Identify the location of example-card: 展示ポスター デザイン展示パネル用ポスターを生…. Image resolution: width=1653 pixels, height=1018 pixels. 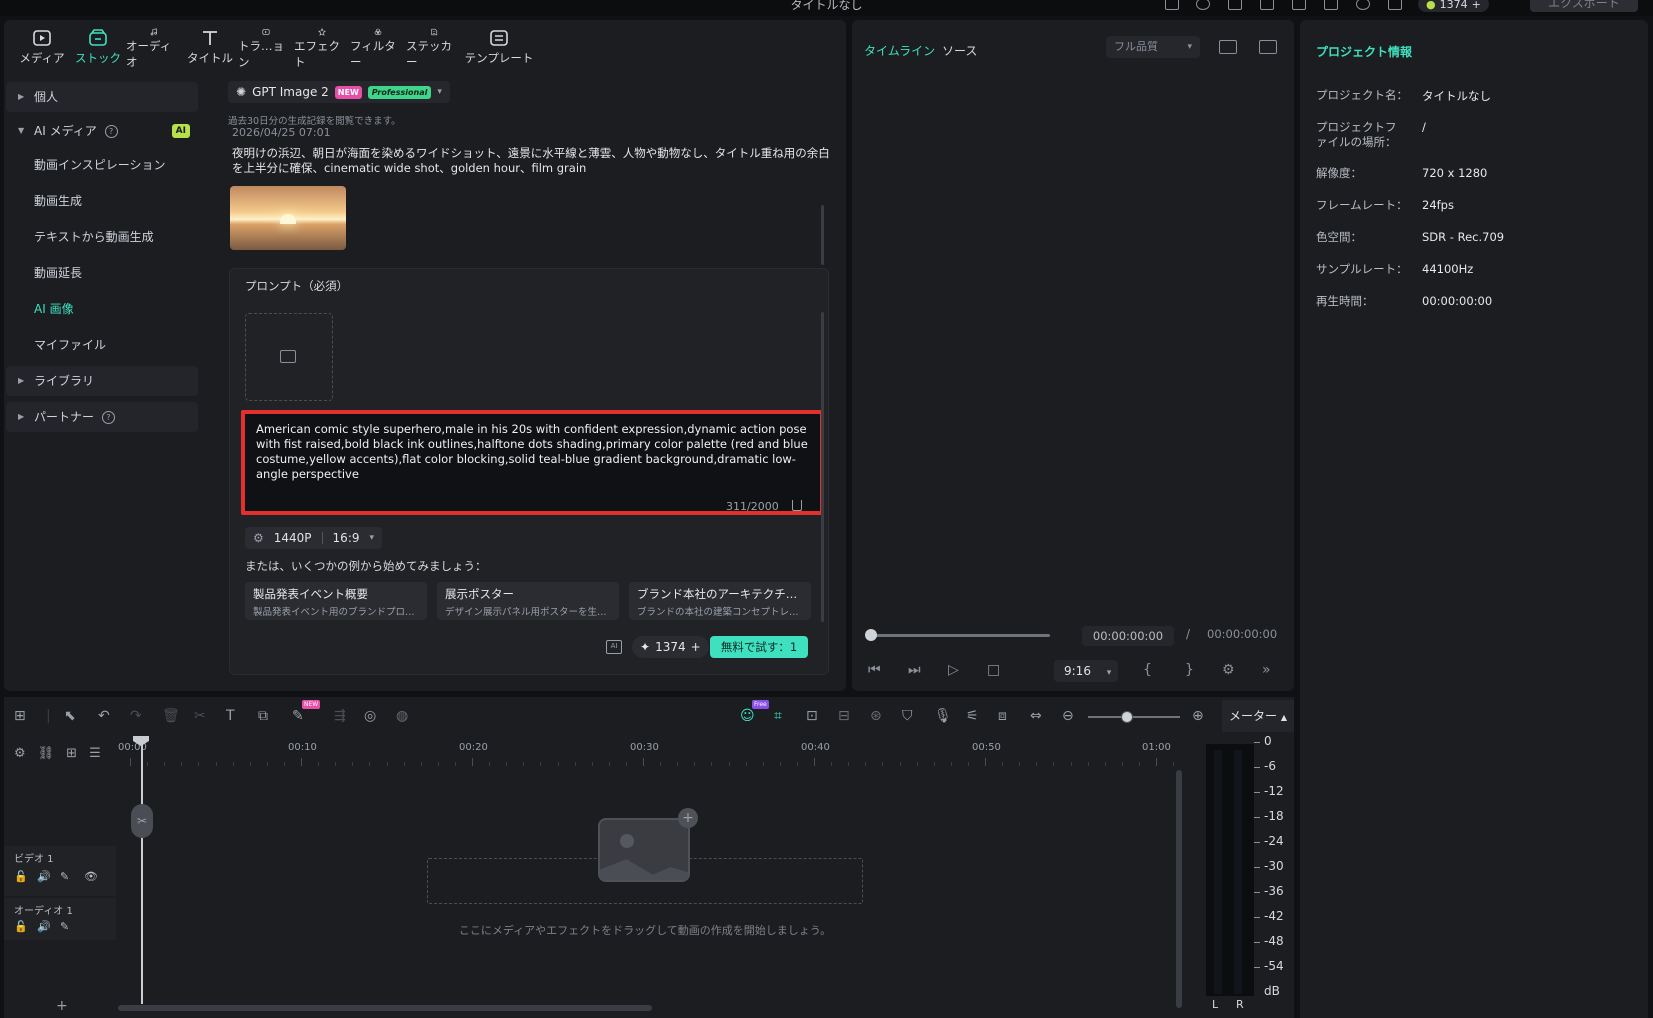
(528, 601).